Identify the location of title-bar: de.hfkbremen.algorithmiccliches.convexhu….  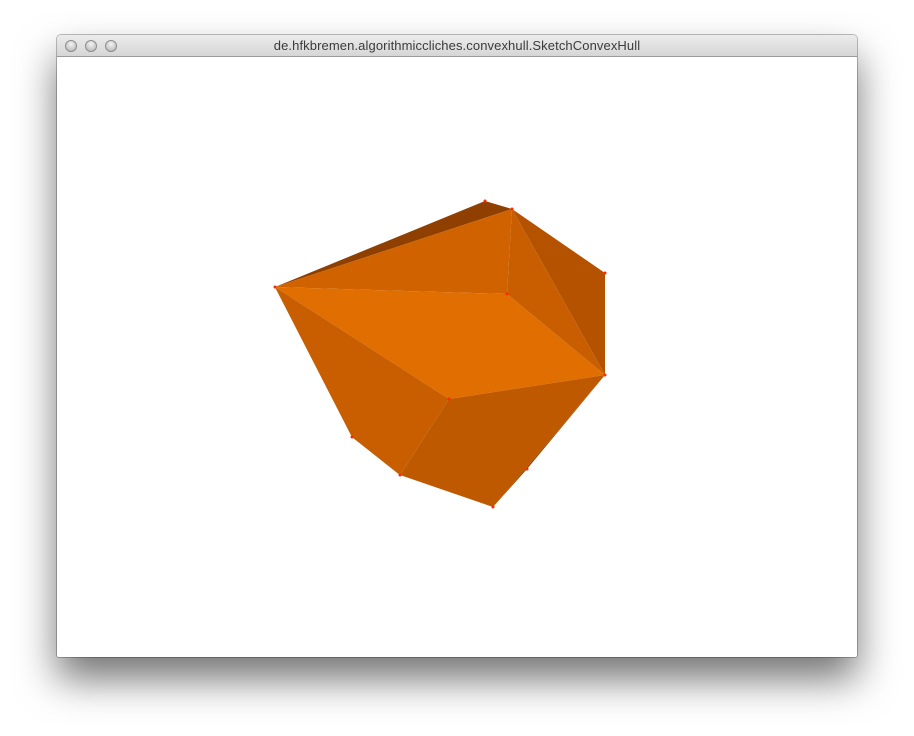
(457, 46).